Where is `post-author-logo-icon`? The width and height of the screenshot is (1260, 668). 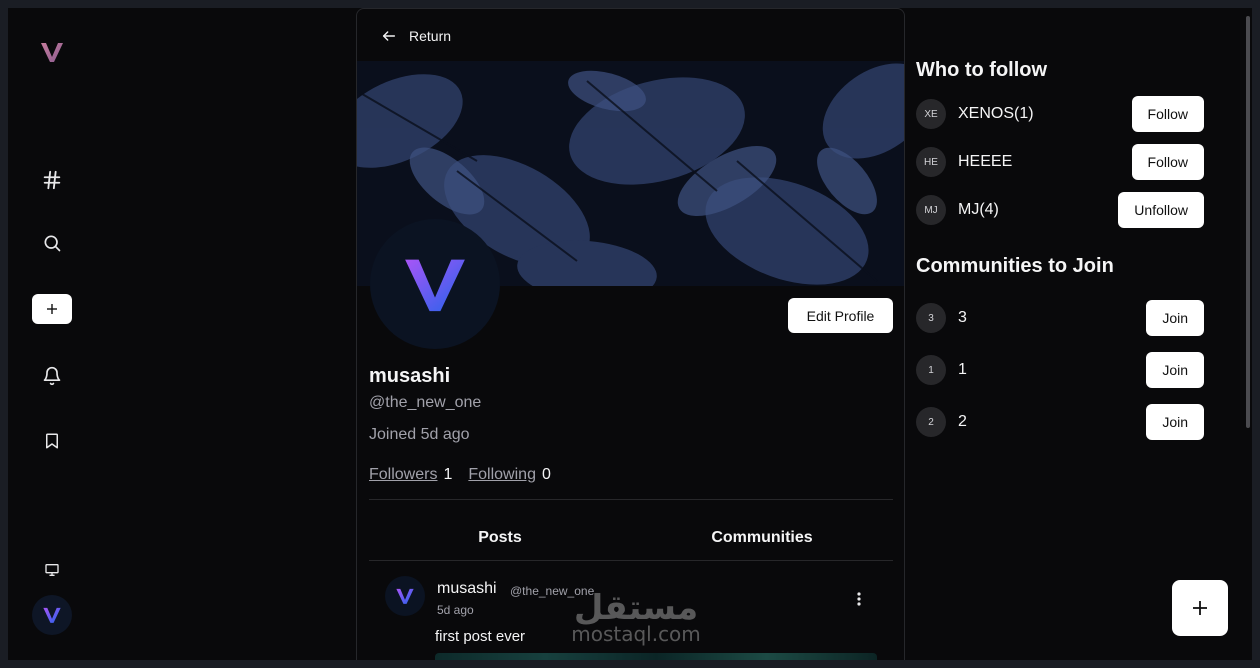
post-author-logo-icon is located at coordinates (405, 596).